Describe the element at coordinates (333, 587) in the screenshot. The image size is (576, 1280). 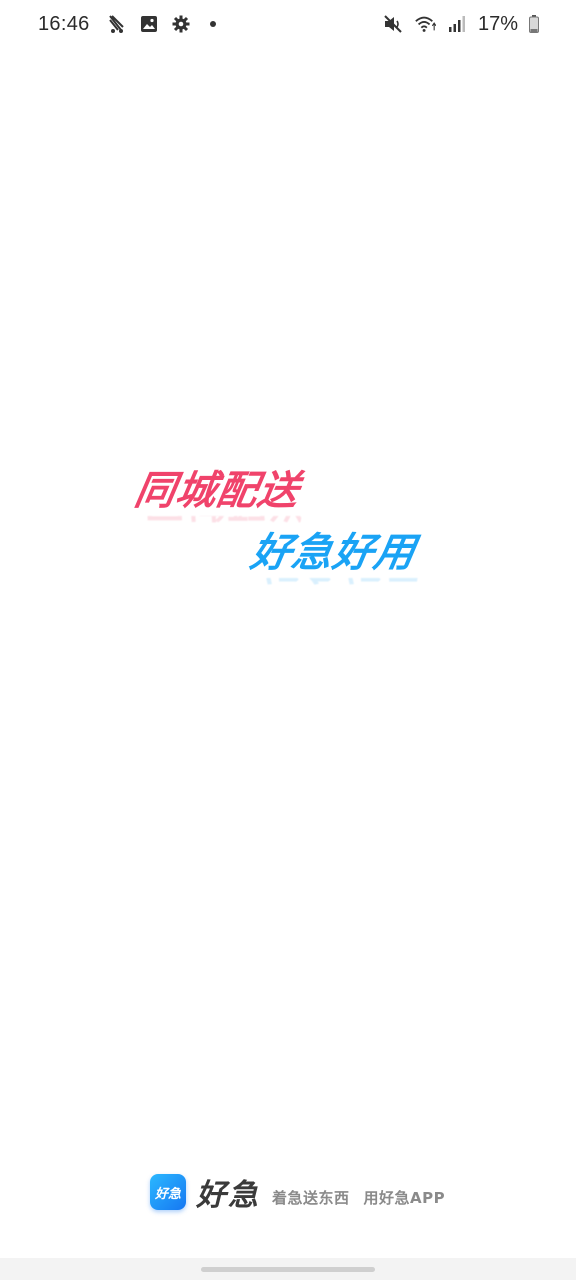
I see `slogan-line-2-reflection: 好急好用` at that location.